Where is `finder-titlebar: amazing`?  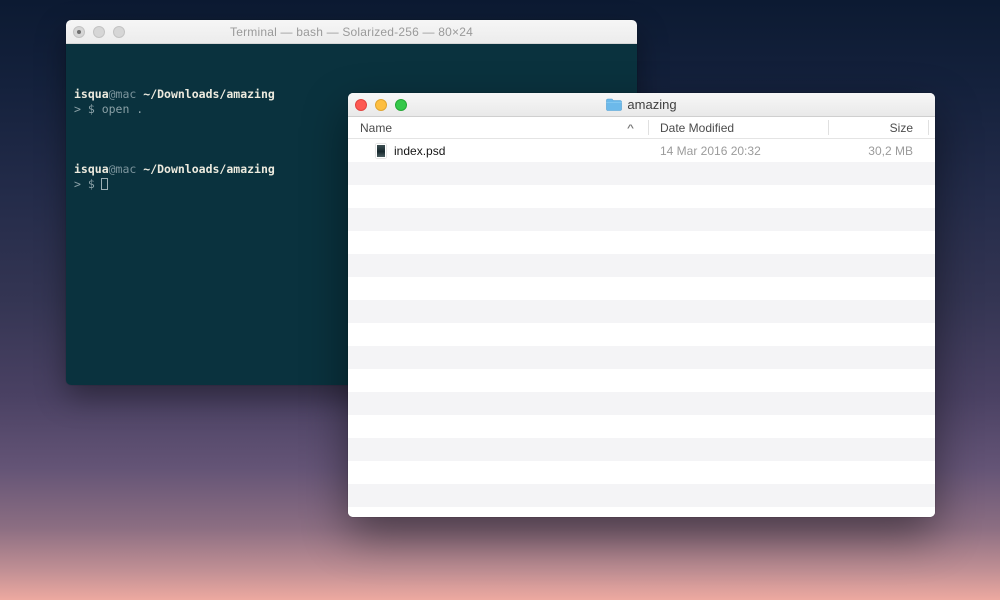 finder-titlebar: amazing is located at coordinates (641, 105).